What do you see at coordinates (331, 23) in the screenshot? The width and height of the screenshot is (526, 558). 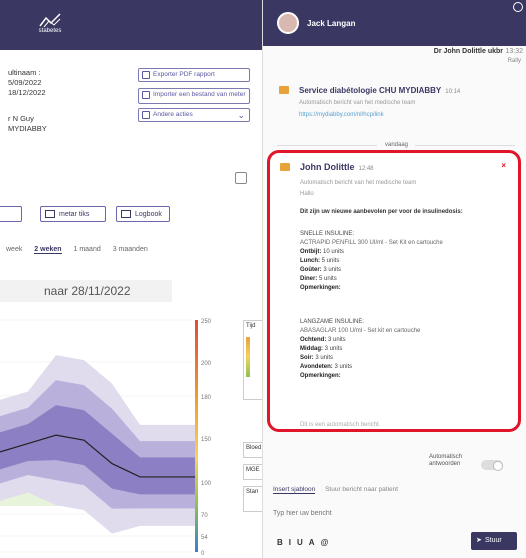 I see `contact-name: Jack Langan` at bounding box center [331, 23].